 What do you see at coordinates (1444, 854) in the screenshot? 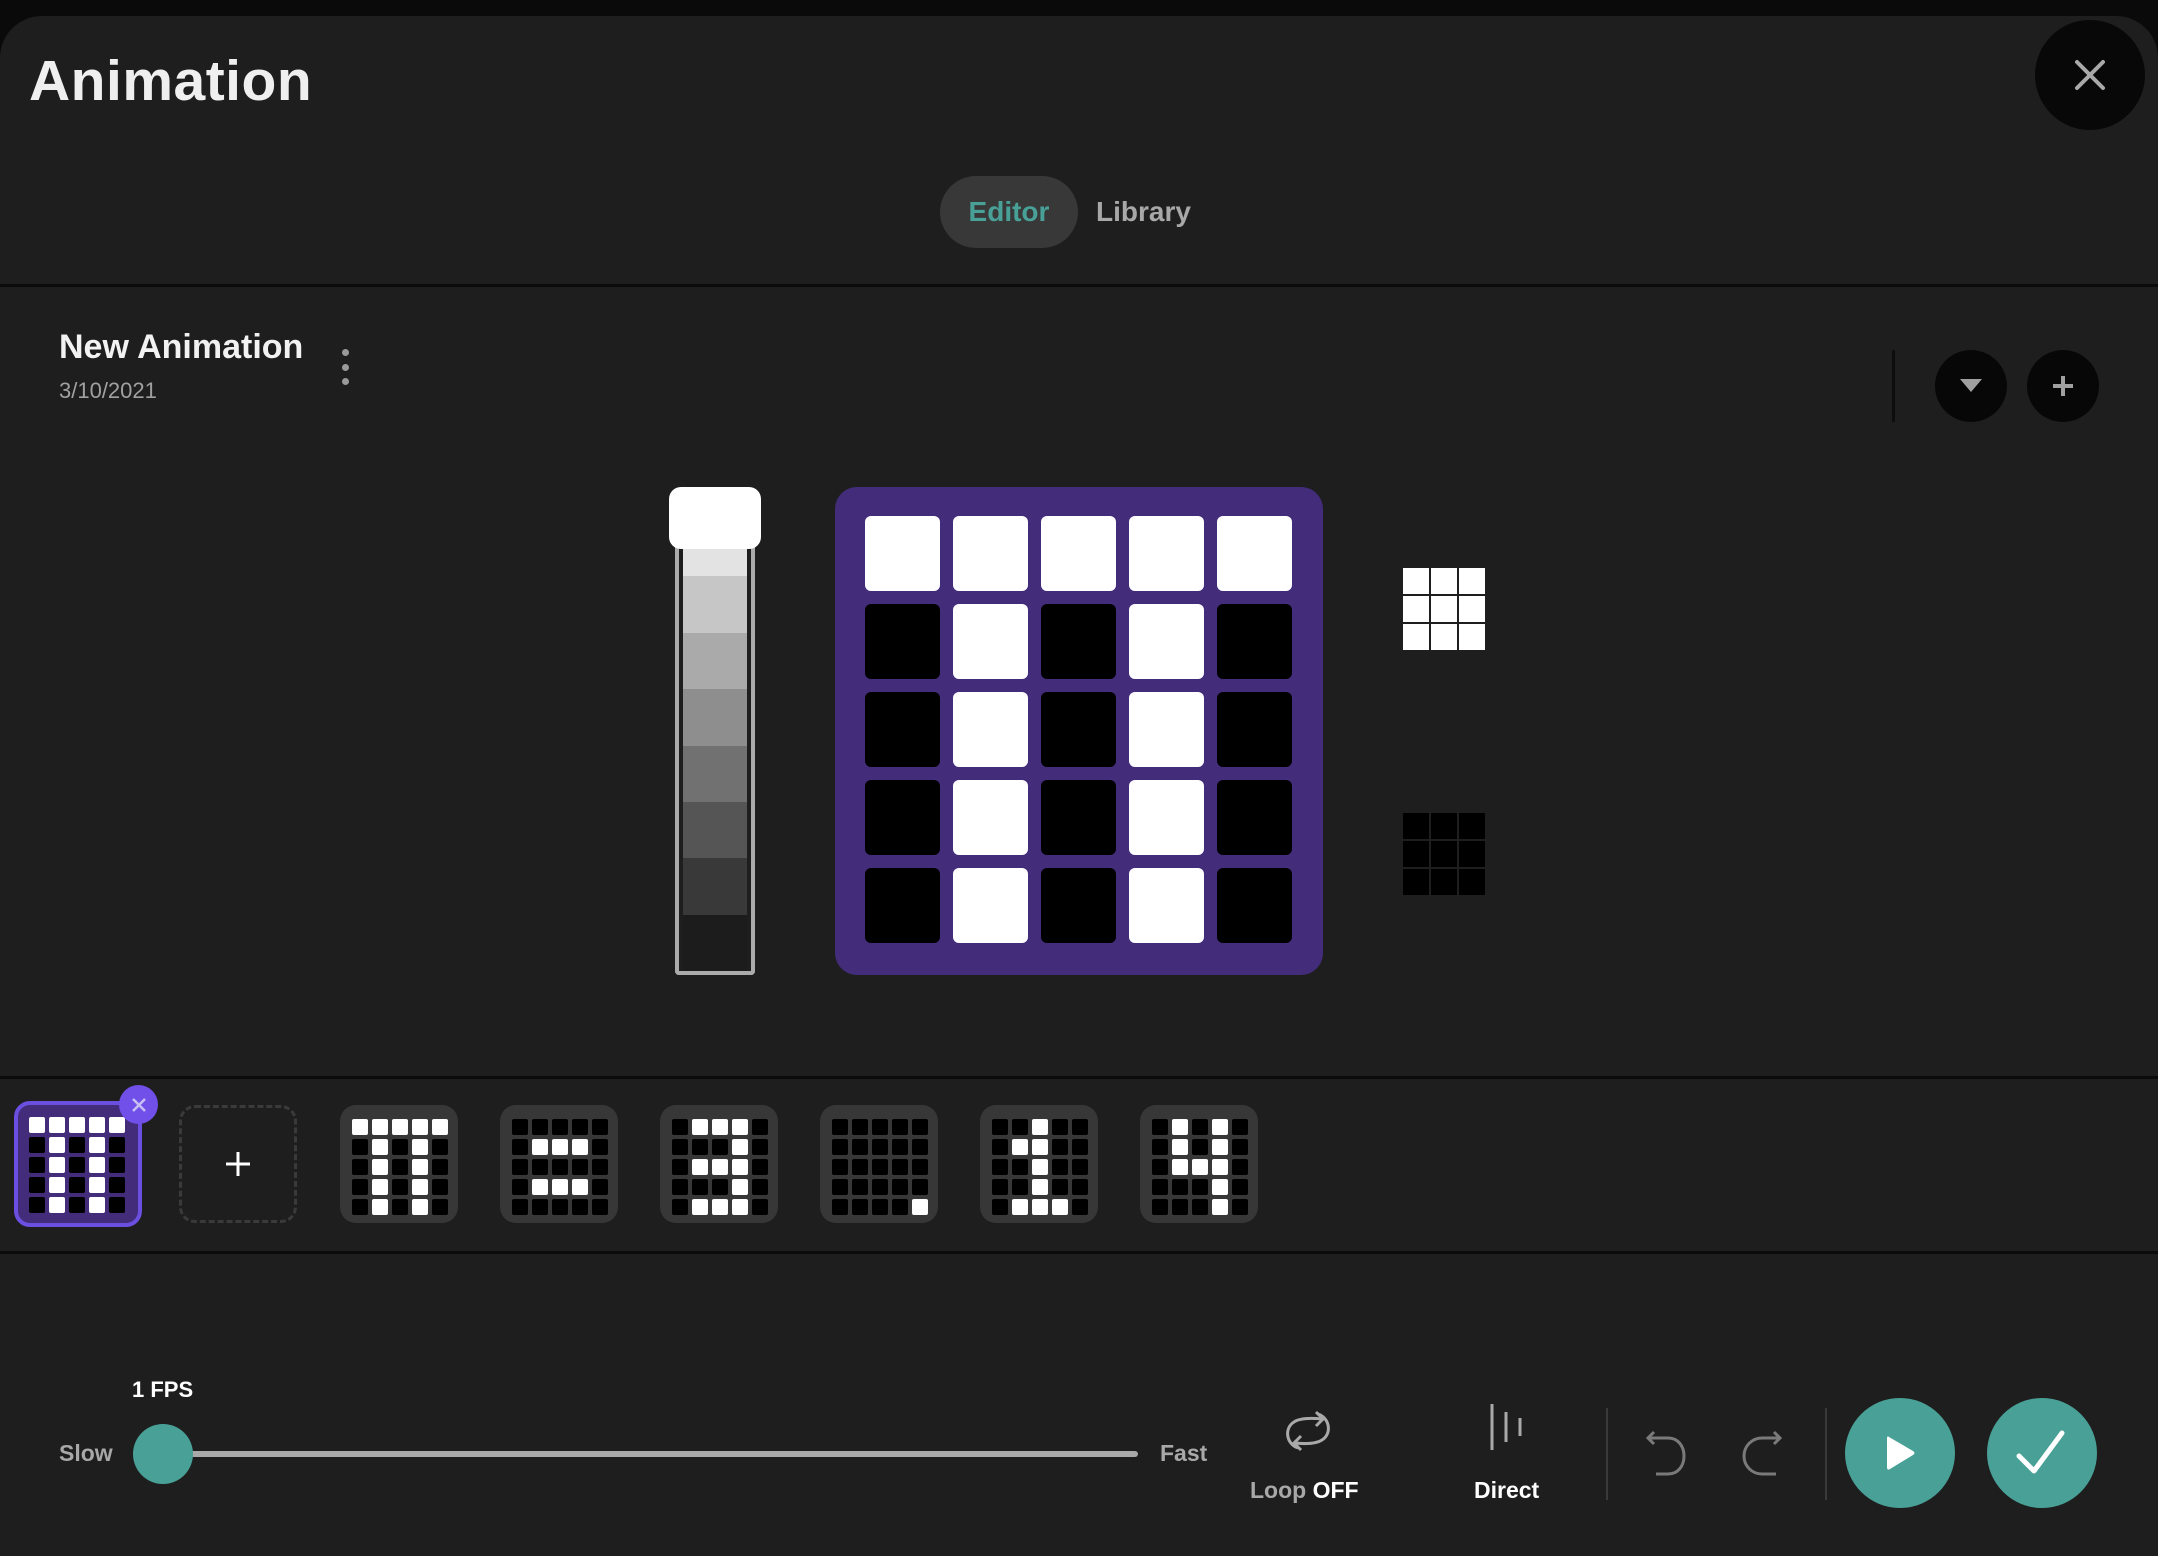
I see `fill-all-off-button` at bounding box center [1444, 854].